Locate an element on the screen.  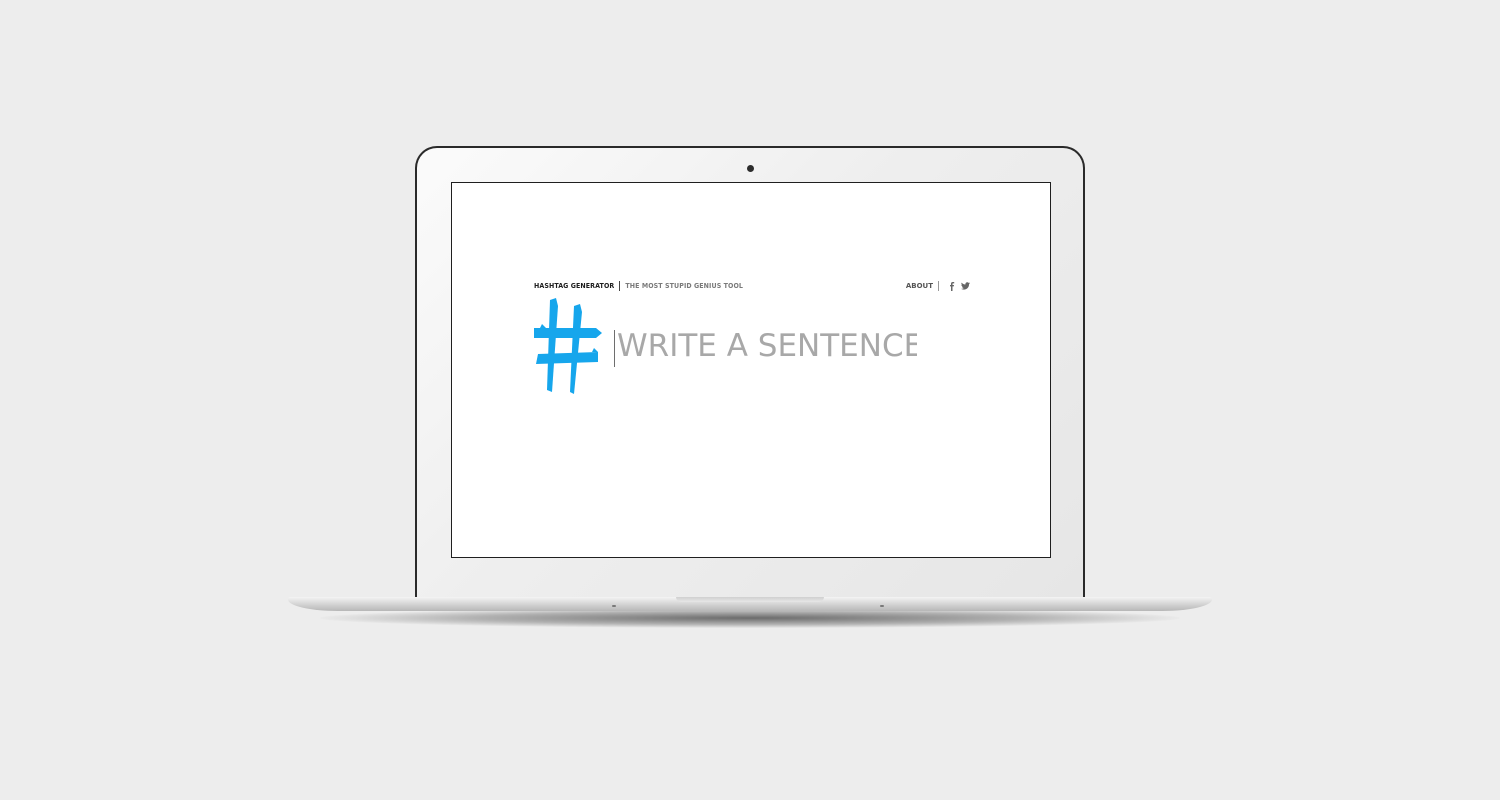
laptop-base is located at coordinates (750, 604).